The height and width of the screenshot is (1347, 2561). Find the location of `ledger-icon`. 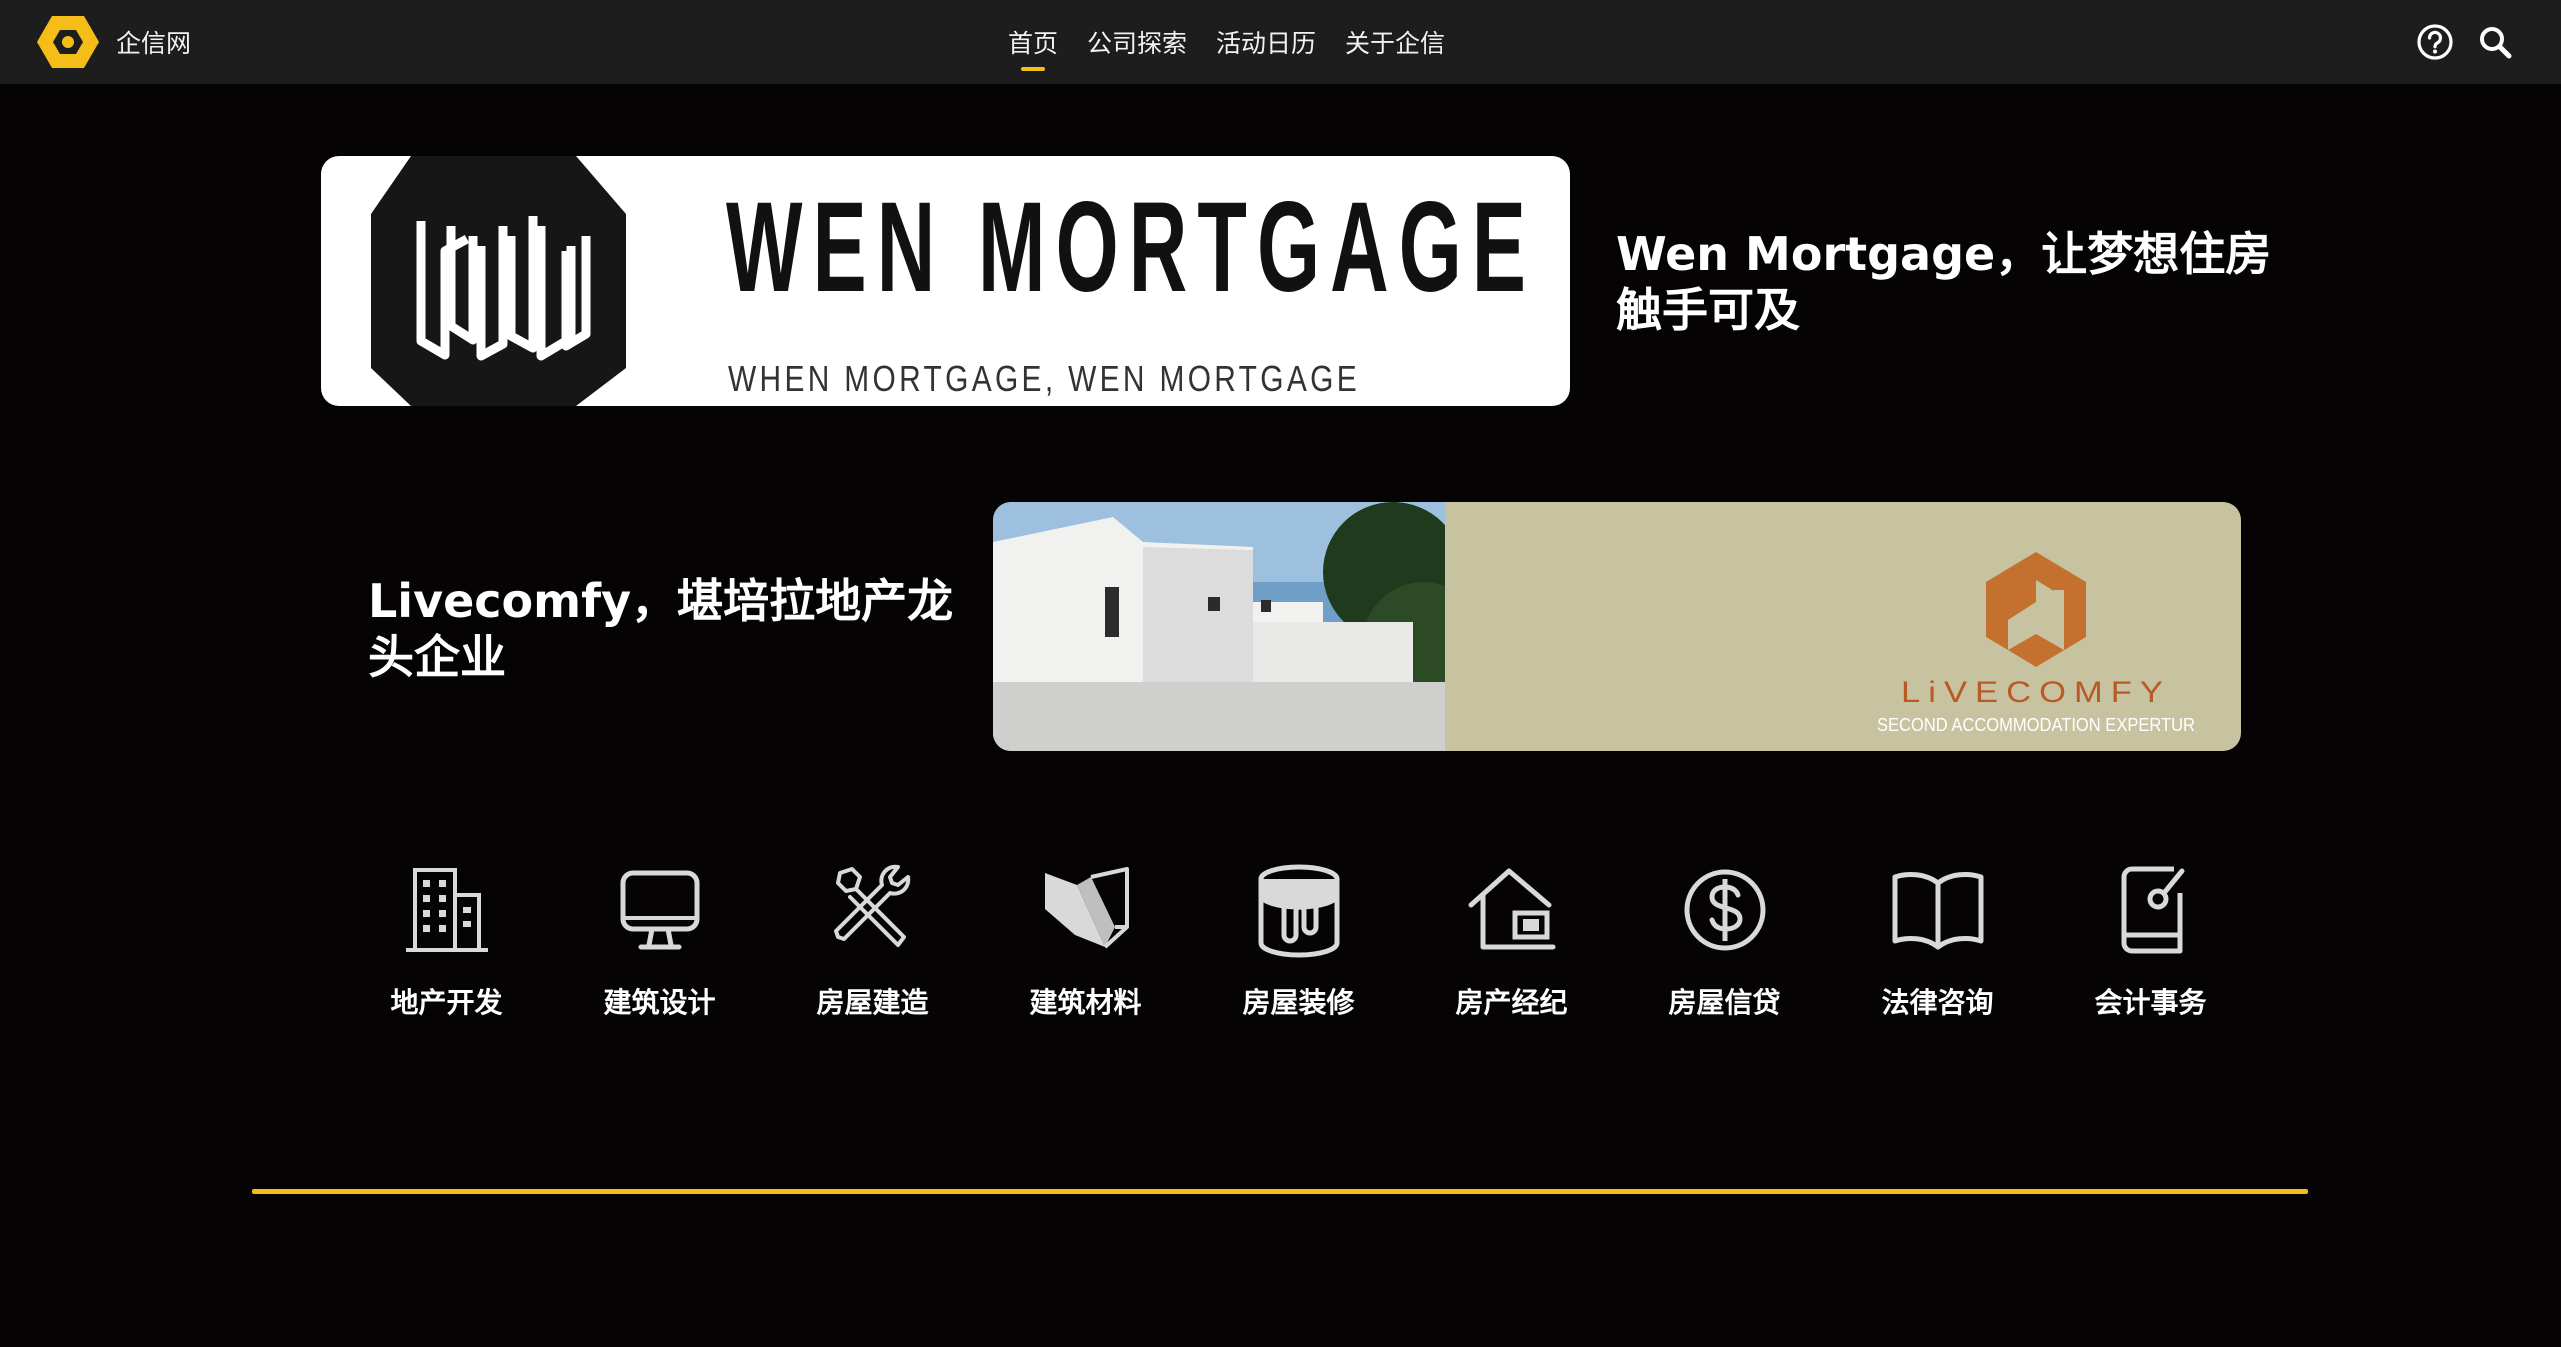

ledger-icon is located at coordinates (2152, 910).